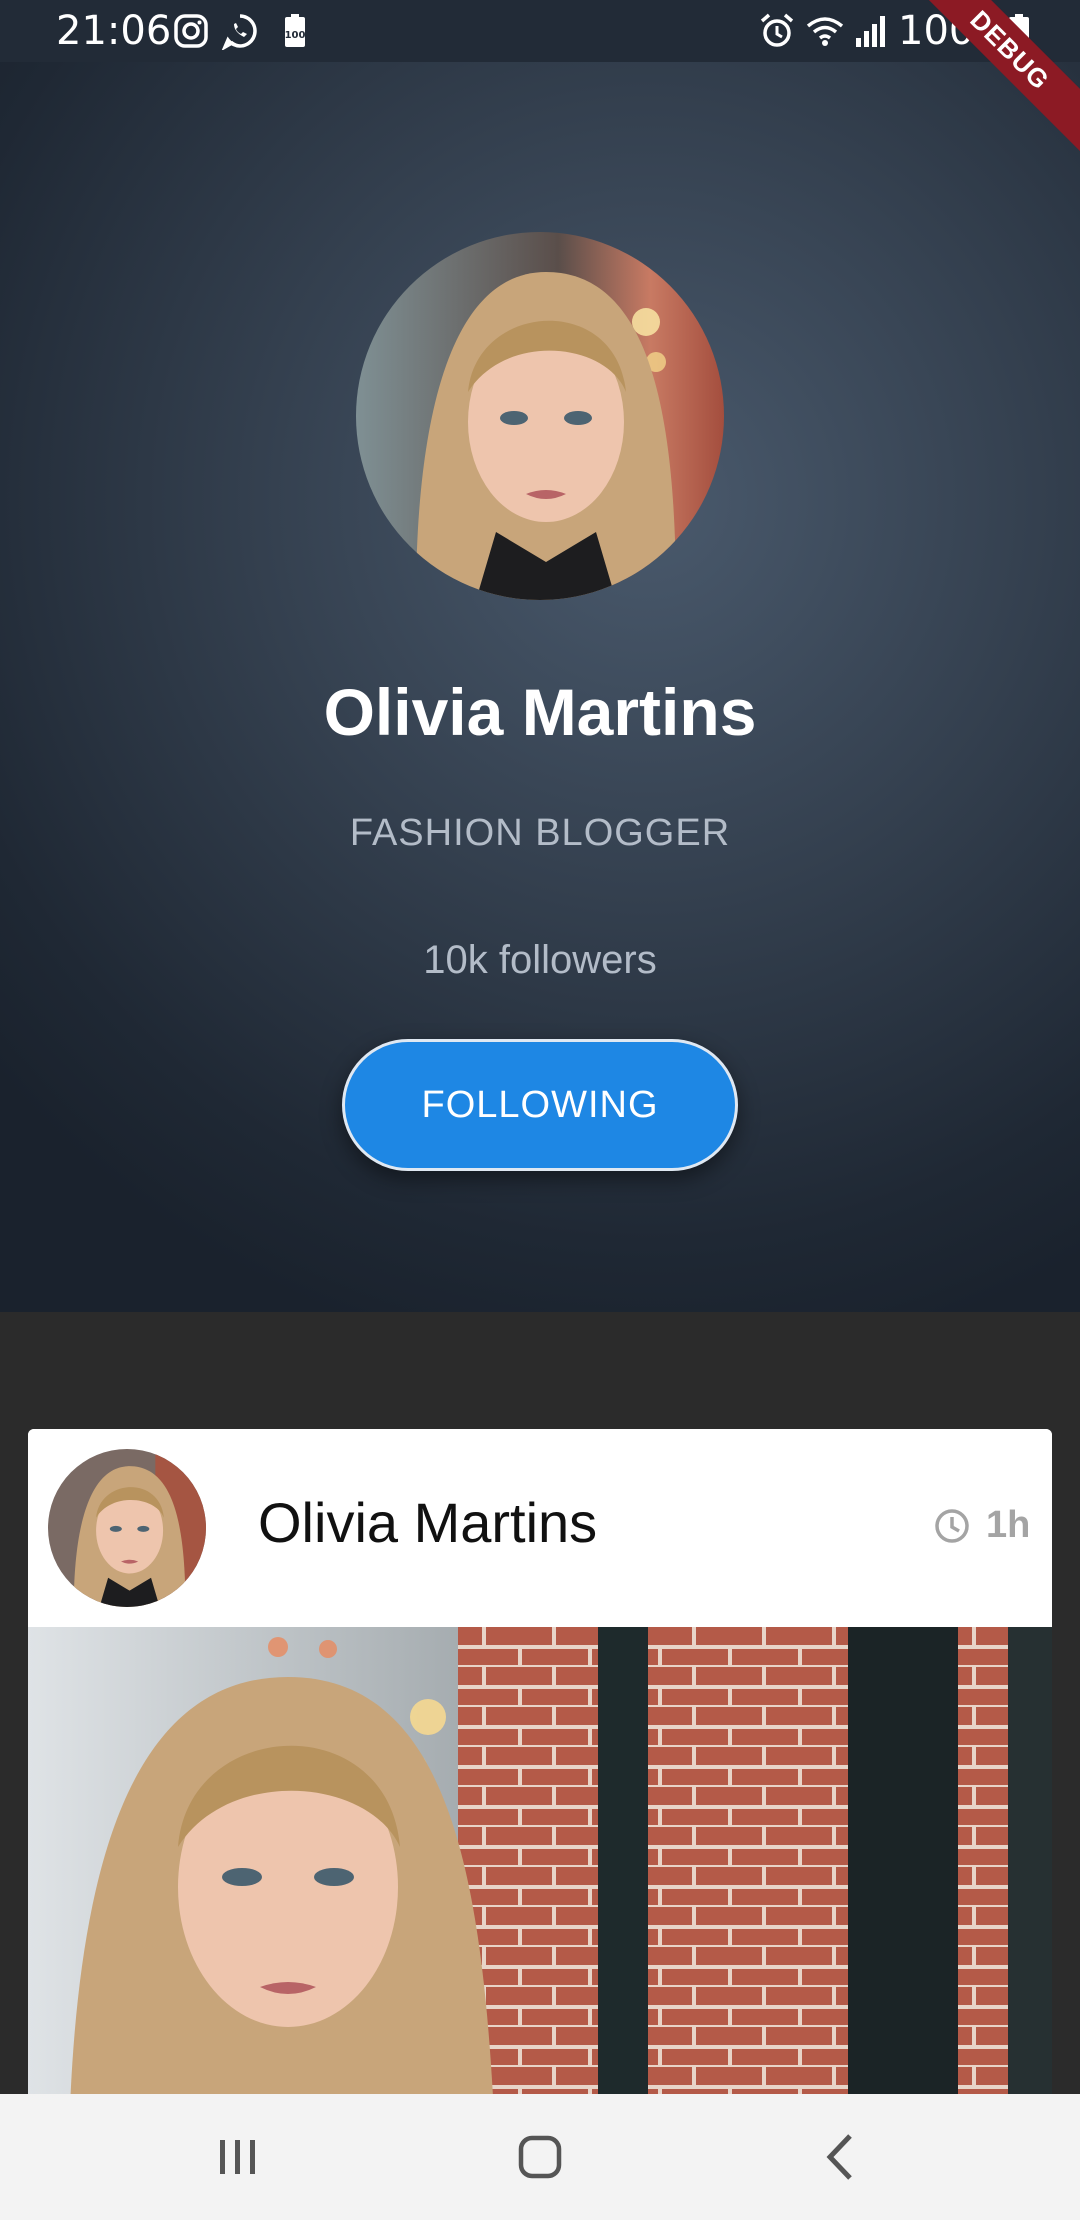 The height and width of the screenshot is (2220, 1080). Describe the element at coordinates (540, 31) in the screenshot. I see `status-bar: 21:06 100 100%` at that location.